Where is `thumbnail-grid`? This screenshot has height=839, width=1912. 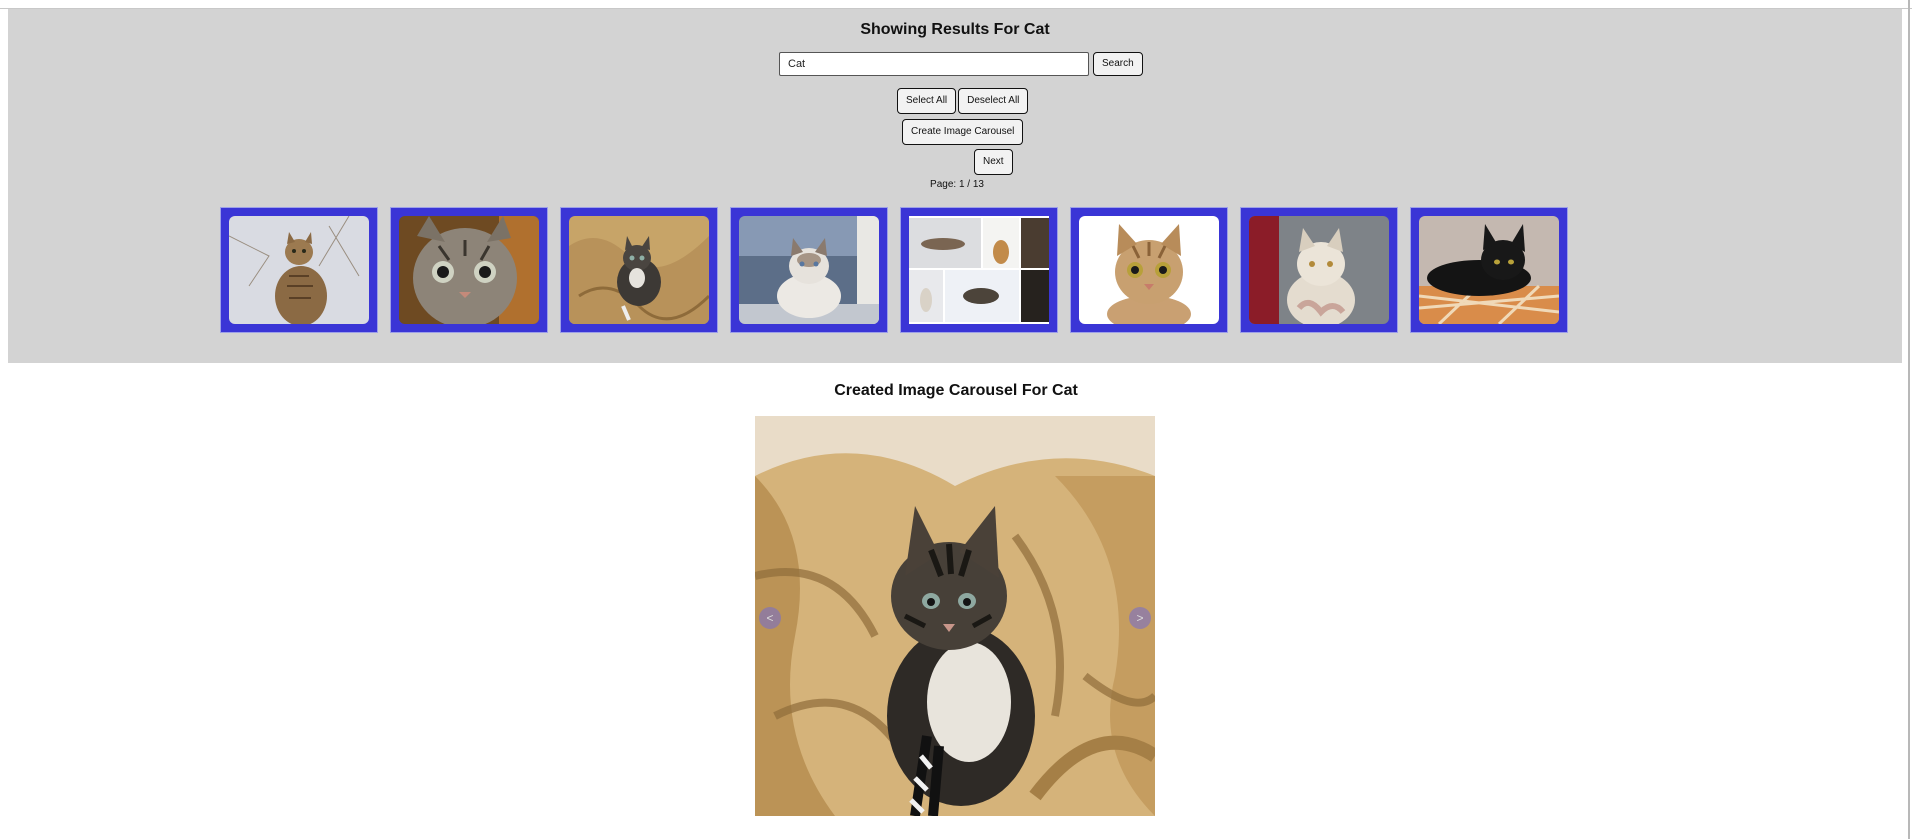 thumbnail-grid is located at coordinates (894, 270).